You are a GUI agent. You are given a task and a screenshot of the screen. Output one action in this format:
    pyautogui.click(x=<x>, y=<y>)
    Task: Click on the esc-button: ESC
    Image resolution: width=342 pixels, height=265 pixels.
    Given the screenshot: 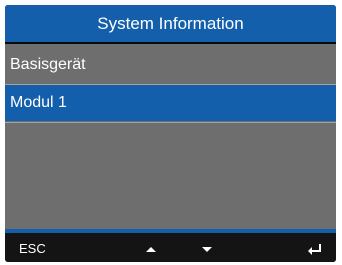 What is the action you would take?
    pyautogui.click(x=32, y=247)
    